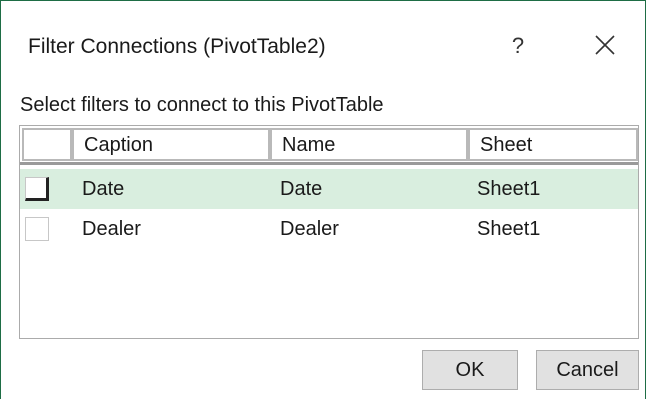 This screenshot has height=400, width=646. What do you see at coordinates (111, 229) in the screenshot?
I see `row-caption: Dealer` at bounding box center [111, 229].